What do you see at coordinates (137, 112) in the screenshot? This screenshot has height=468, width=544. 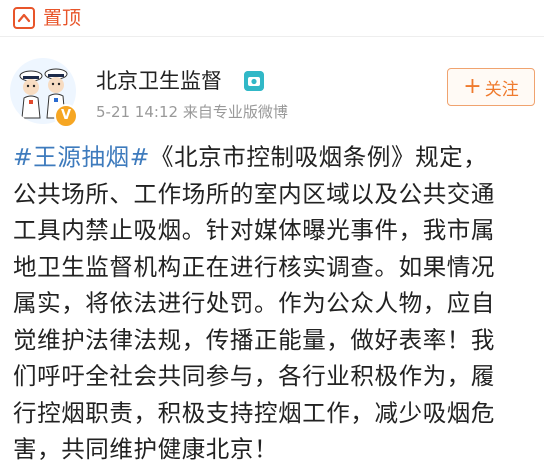 I see `post-timestamp: 5-21 14:12` at bounding box center [137, 112].